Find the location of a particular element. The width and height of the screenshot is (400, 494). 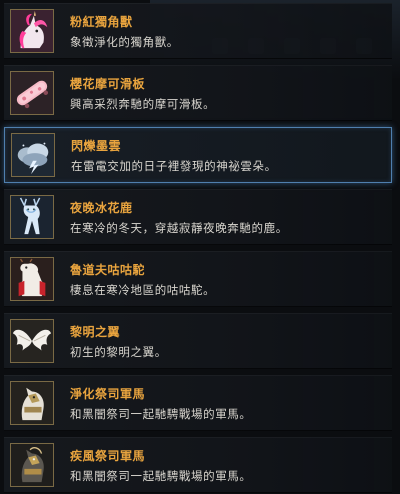

item-description: 初生的黎明之翼。 is located at coordinates (118, 352).